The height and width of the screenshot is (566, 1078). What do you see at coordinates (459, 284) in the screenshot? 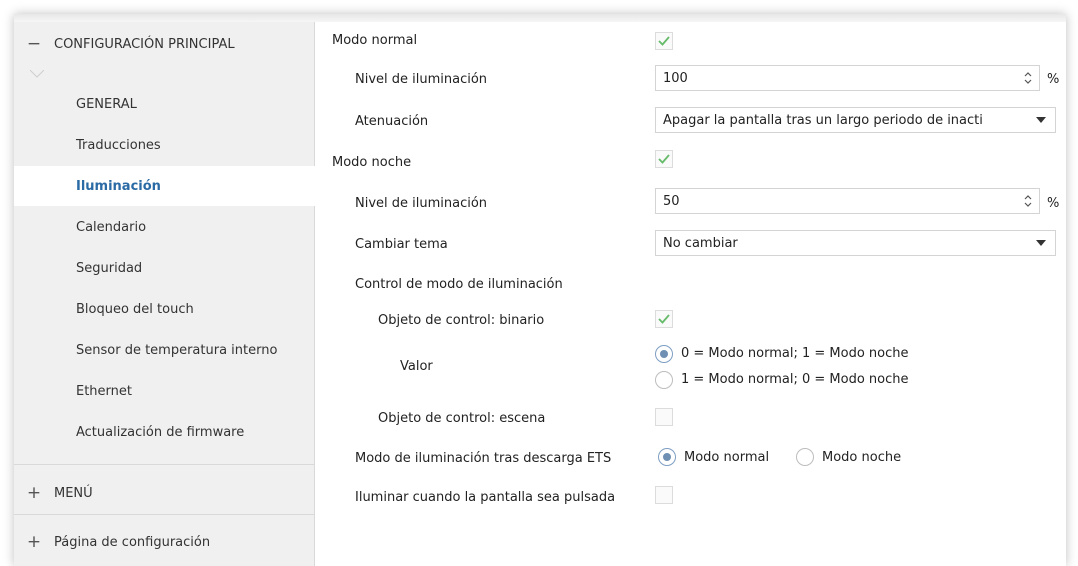
I see `control-label: Control de modo de iluminación` at bounding box center [459, 284].